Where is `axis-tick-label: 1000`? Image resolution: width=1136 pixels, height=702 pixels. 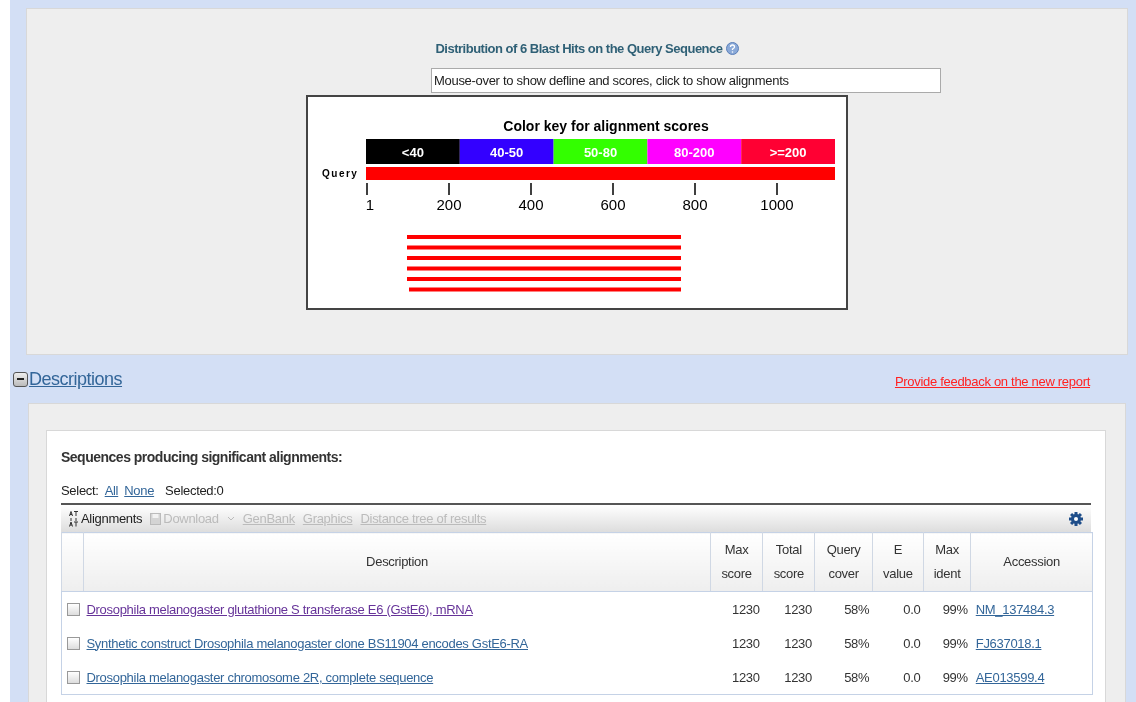 axis-tick-label: 1000 is located at coordinates (776, 204).